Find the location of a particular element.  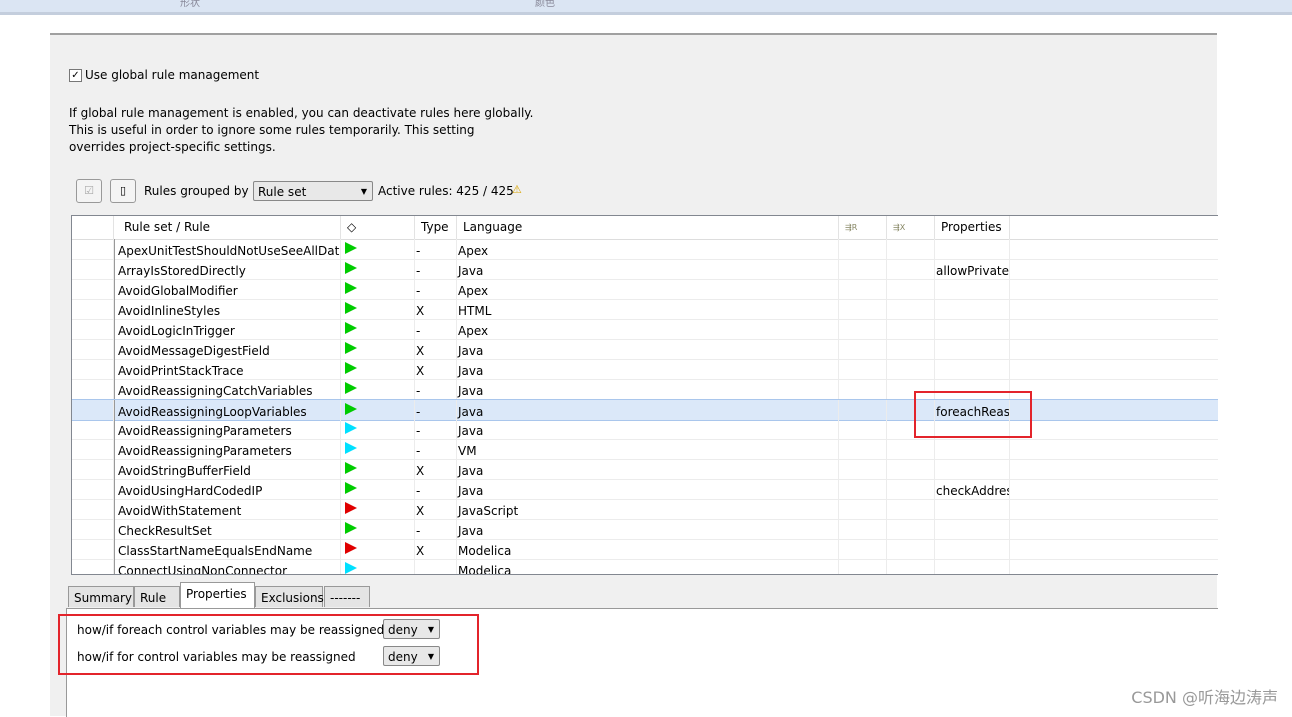

tab-rule: Rule is located at coordinates (157, 596).